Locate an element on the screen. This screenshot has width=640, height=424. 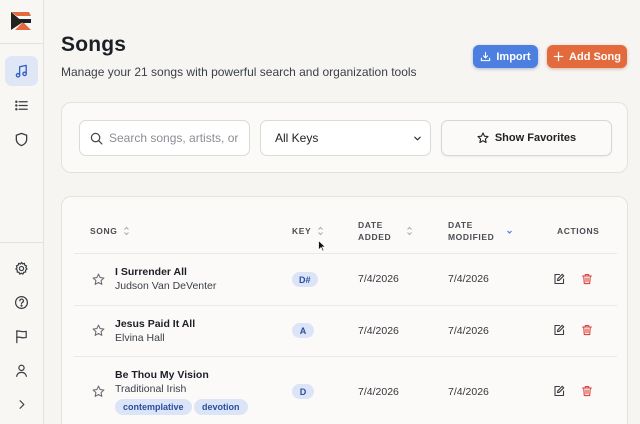
sidebar is located at coordinates (22, 212).